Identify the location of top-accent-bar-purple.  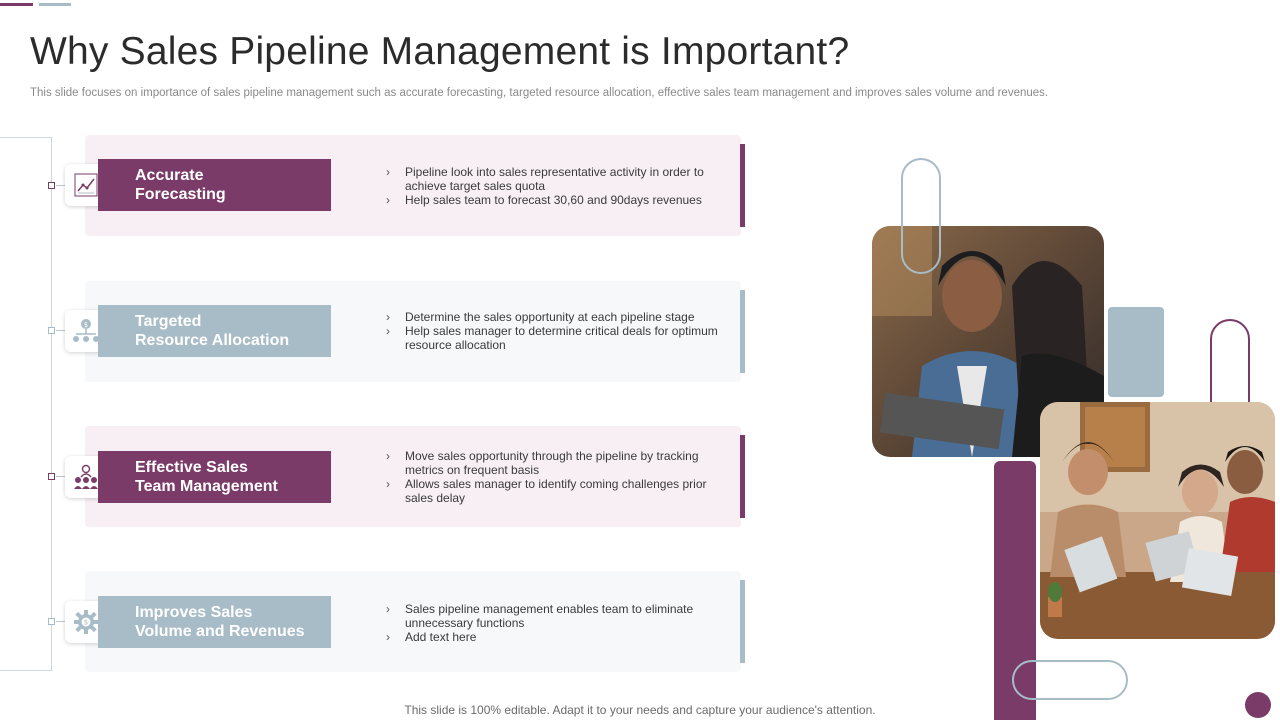
(16, 4).